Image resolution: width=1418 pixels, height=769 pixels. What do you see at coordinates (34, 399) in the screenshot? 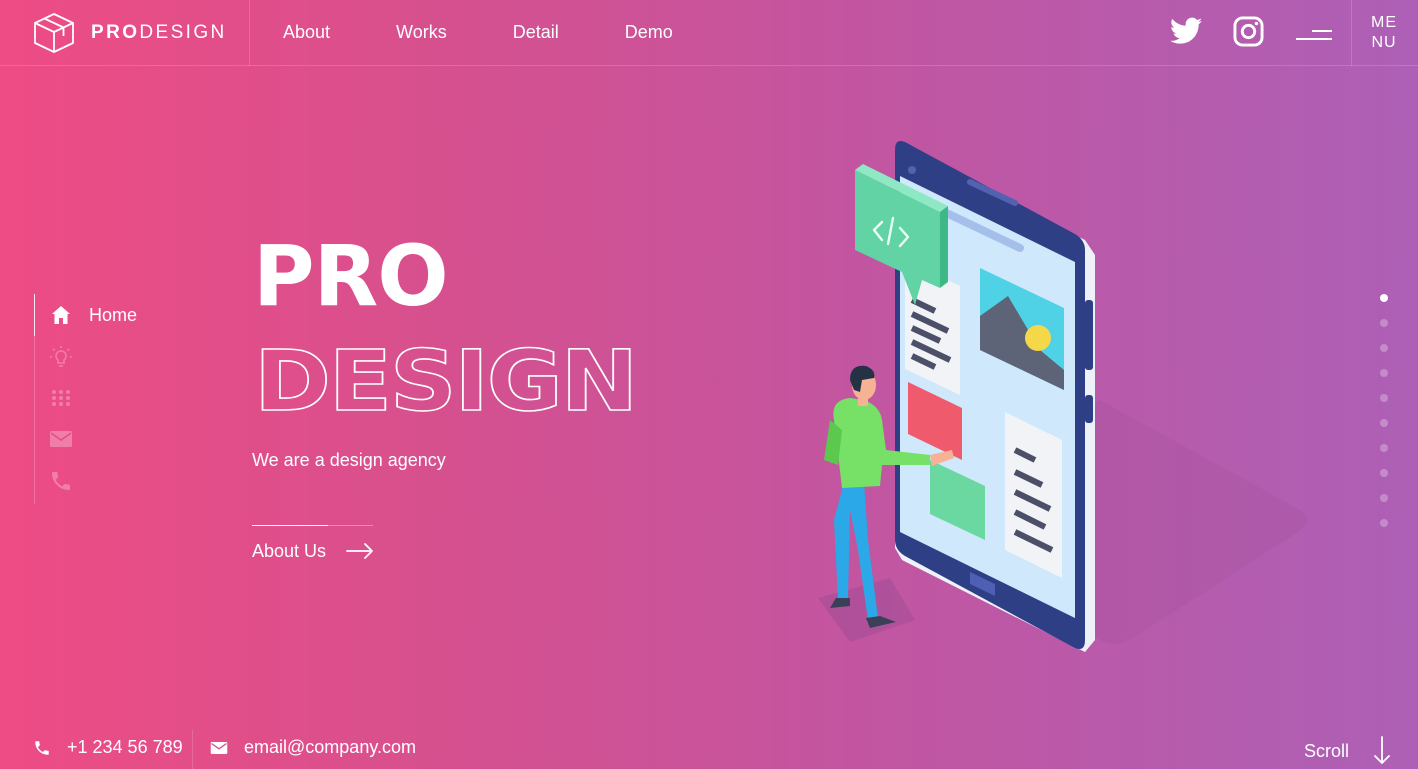
I see `side-nav-track` at bounding box center [34, 399].